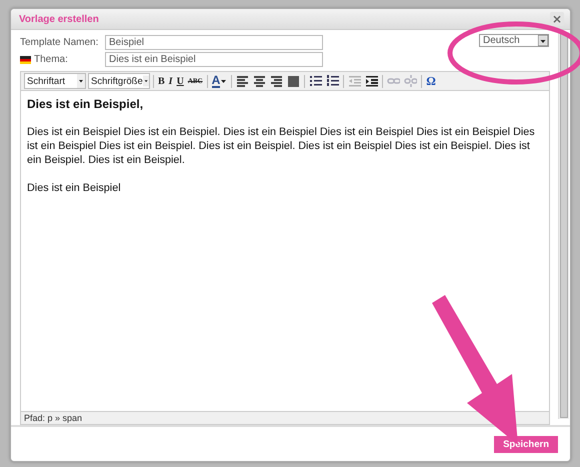  What do you see at coordinates (85, 104) in the screenshot?
I see `editor-heading: Dies ist ein Beispiel,` at bounding box center [85, 104].